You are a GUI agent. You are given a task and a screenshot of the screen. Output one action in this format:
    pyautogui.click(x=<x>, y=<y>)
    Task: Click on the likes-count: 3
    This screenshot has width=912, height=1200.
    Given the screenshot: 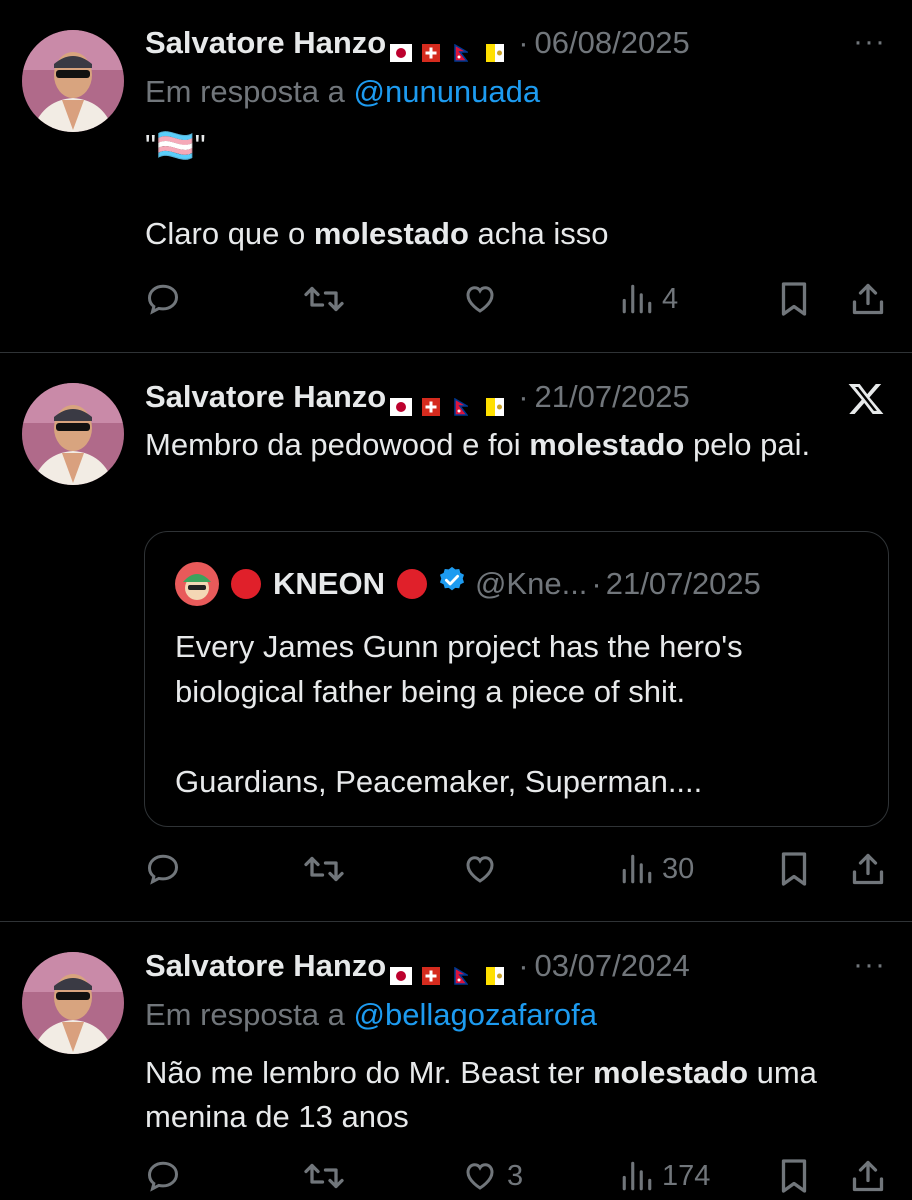 What is the action you would take?
    pyautogui.click(x=515, y=1175)
    